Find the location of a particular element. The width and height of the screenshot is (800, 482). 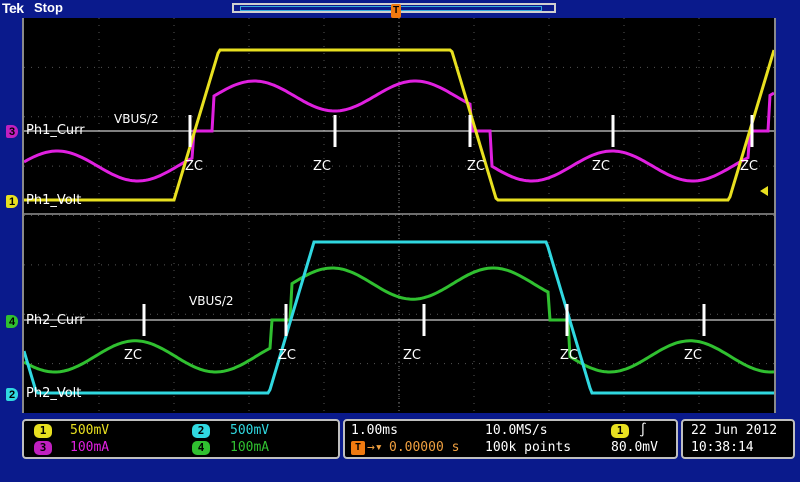

trigger-source-badge: 1 is located at coordinates (620, 431).